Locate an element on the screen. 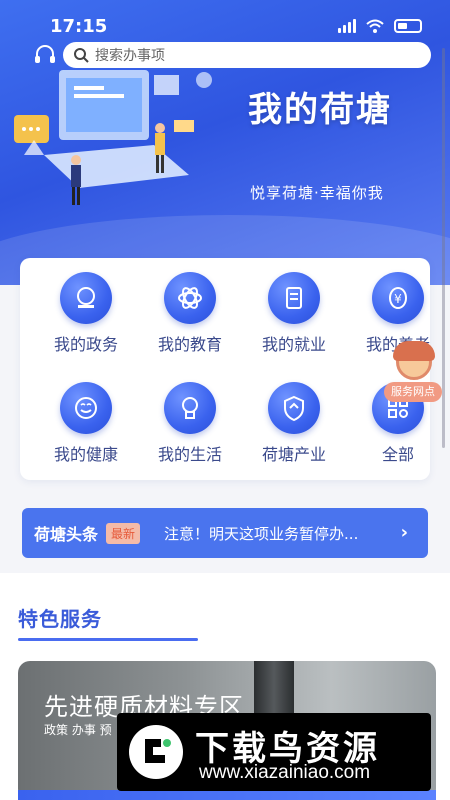 The image size is (450, 800). grid-item-label: 荷塘产业 is located at coordinates (293, 454).